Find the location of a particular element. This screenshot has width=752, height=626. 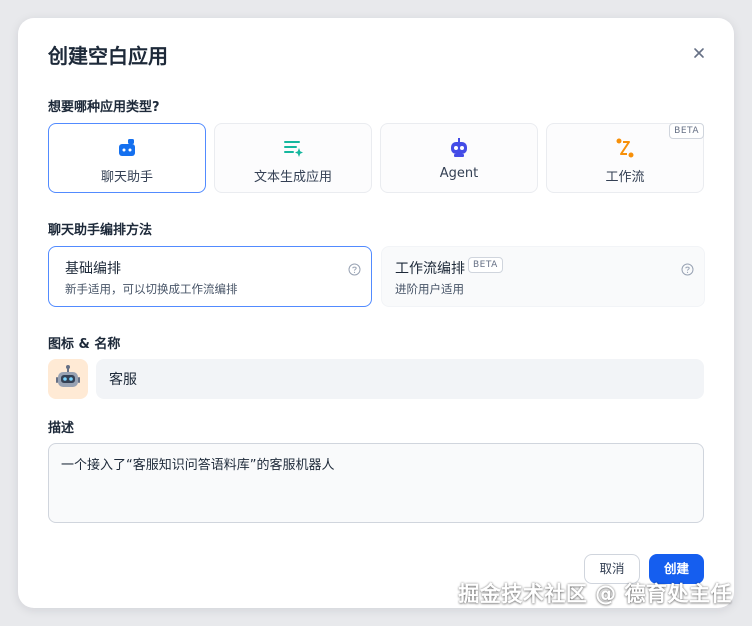

text-sparkle-icon is located at coordinates (293, 148).